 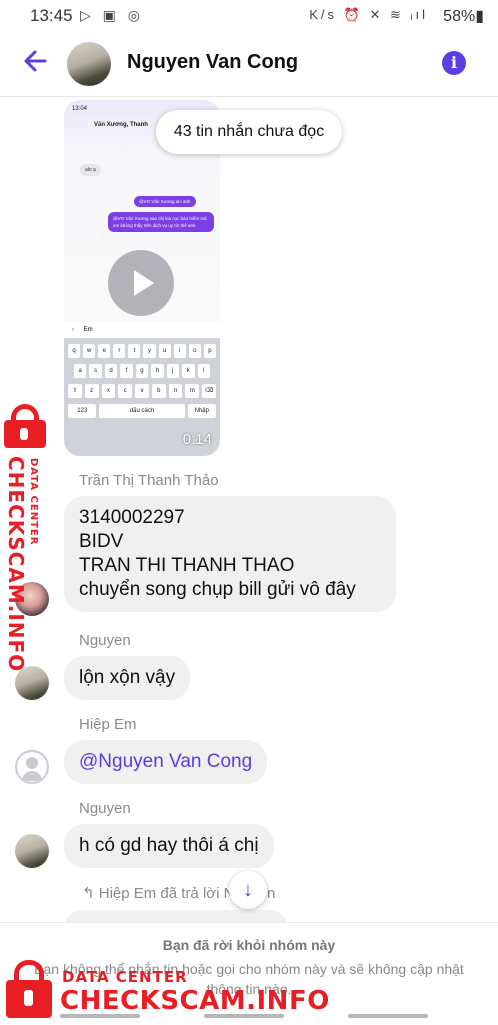 What do you see at coordinates (35, 61) in the screenshot?
I see `arrow-left-icon` at bounding box center [35, 61].